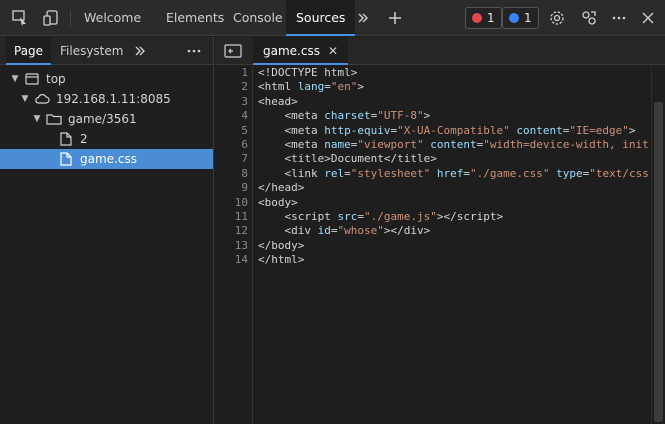 This screenshot has height=424, width=665. I want to click on tab-welcome: Welcome, so click(112, 18).